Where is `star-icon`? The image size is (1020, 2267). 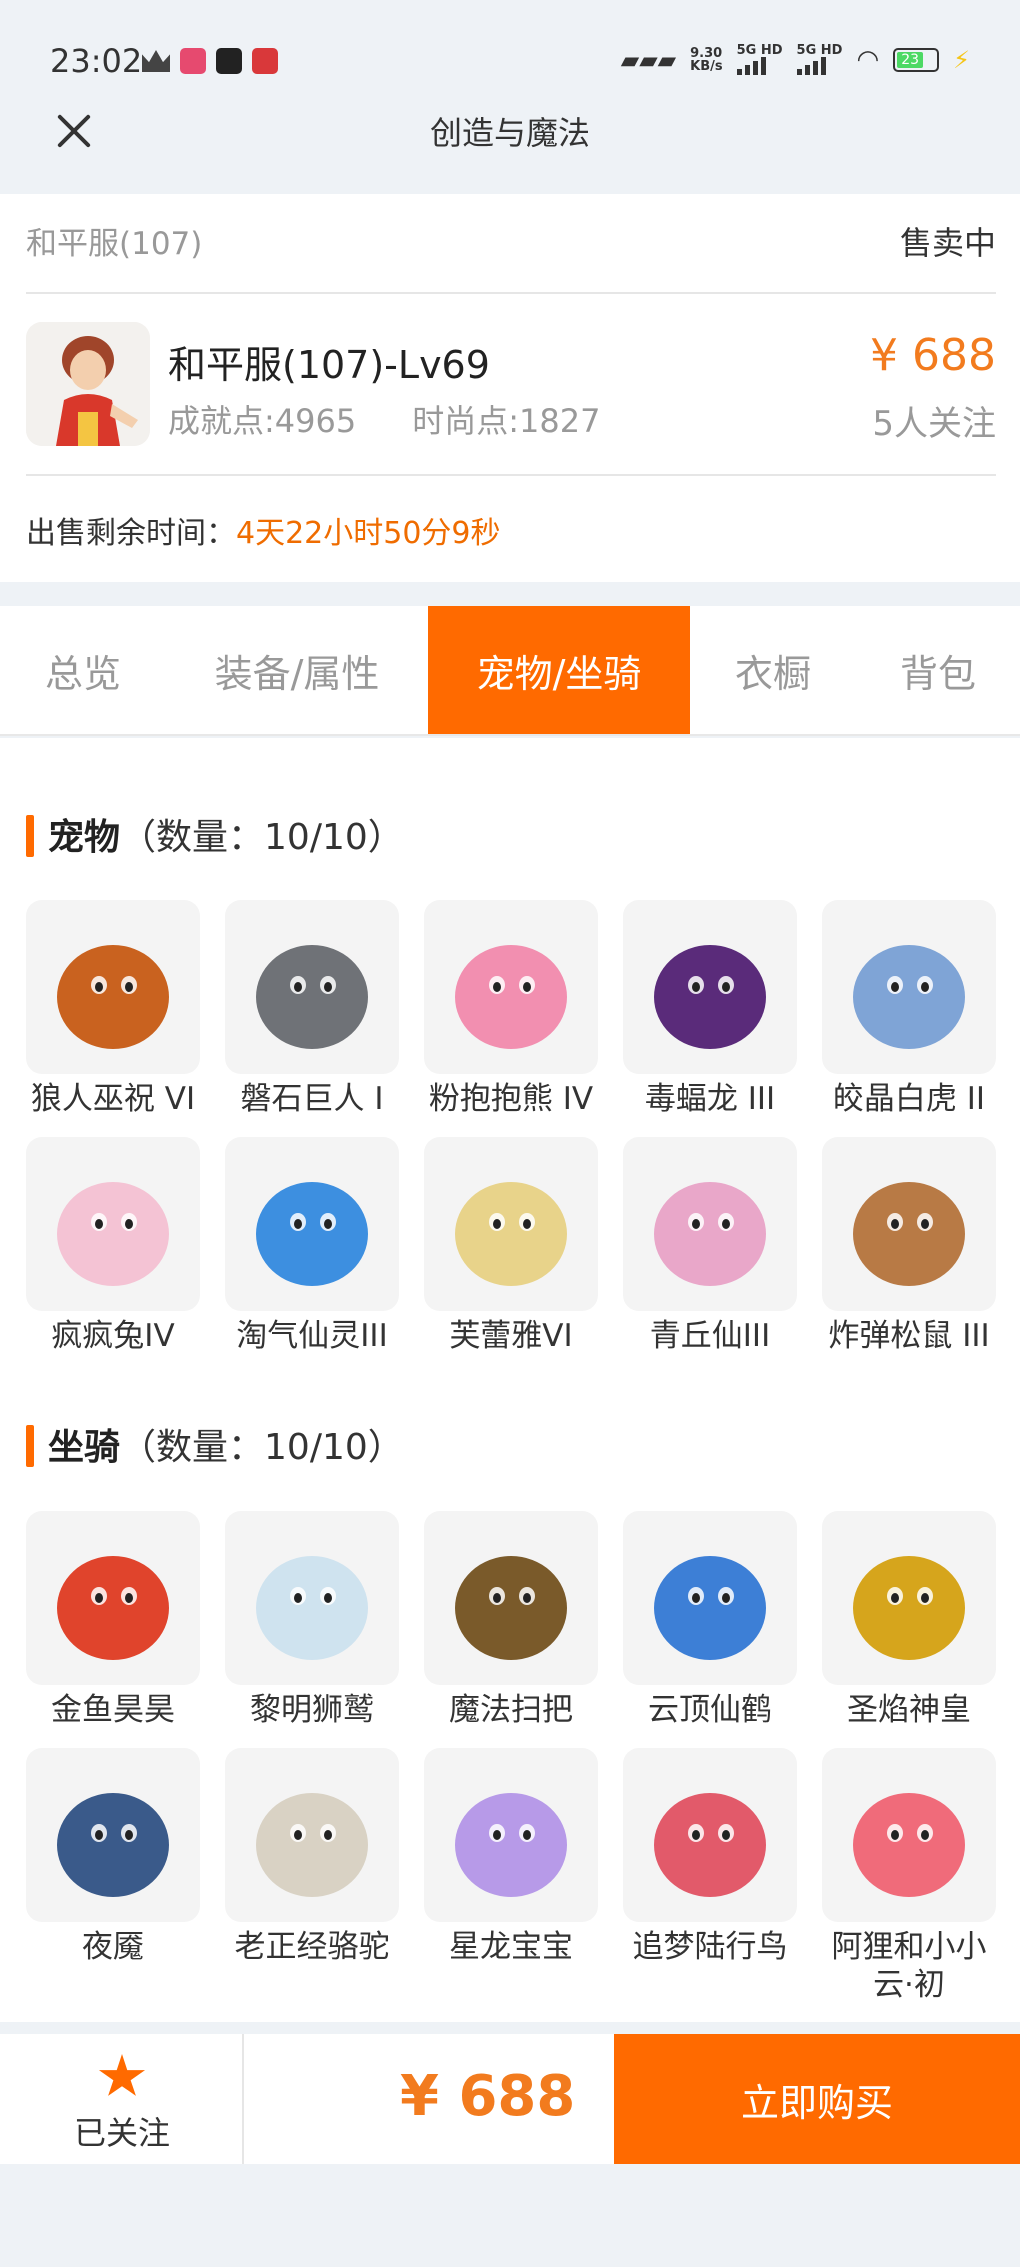 star-icon is located at coordinates (122, 2075).